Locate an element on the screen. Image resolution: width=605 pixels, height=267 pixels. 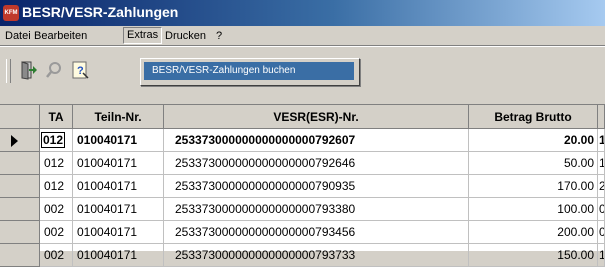
title-bar: KFM BESR/VESR-Zahlungen is located at coordinates (302, 13).